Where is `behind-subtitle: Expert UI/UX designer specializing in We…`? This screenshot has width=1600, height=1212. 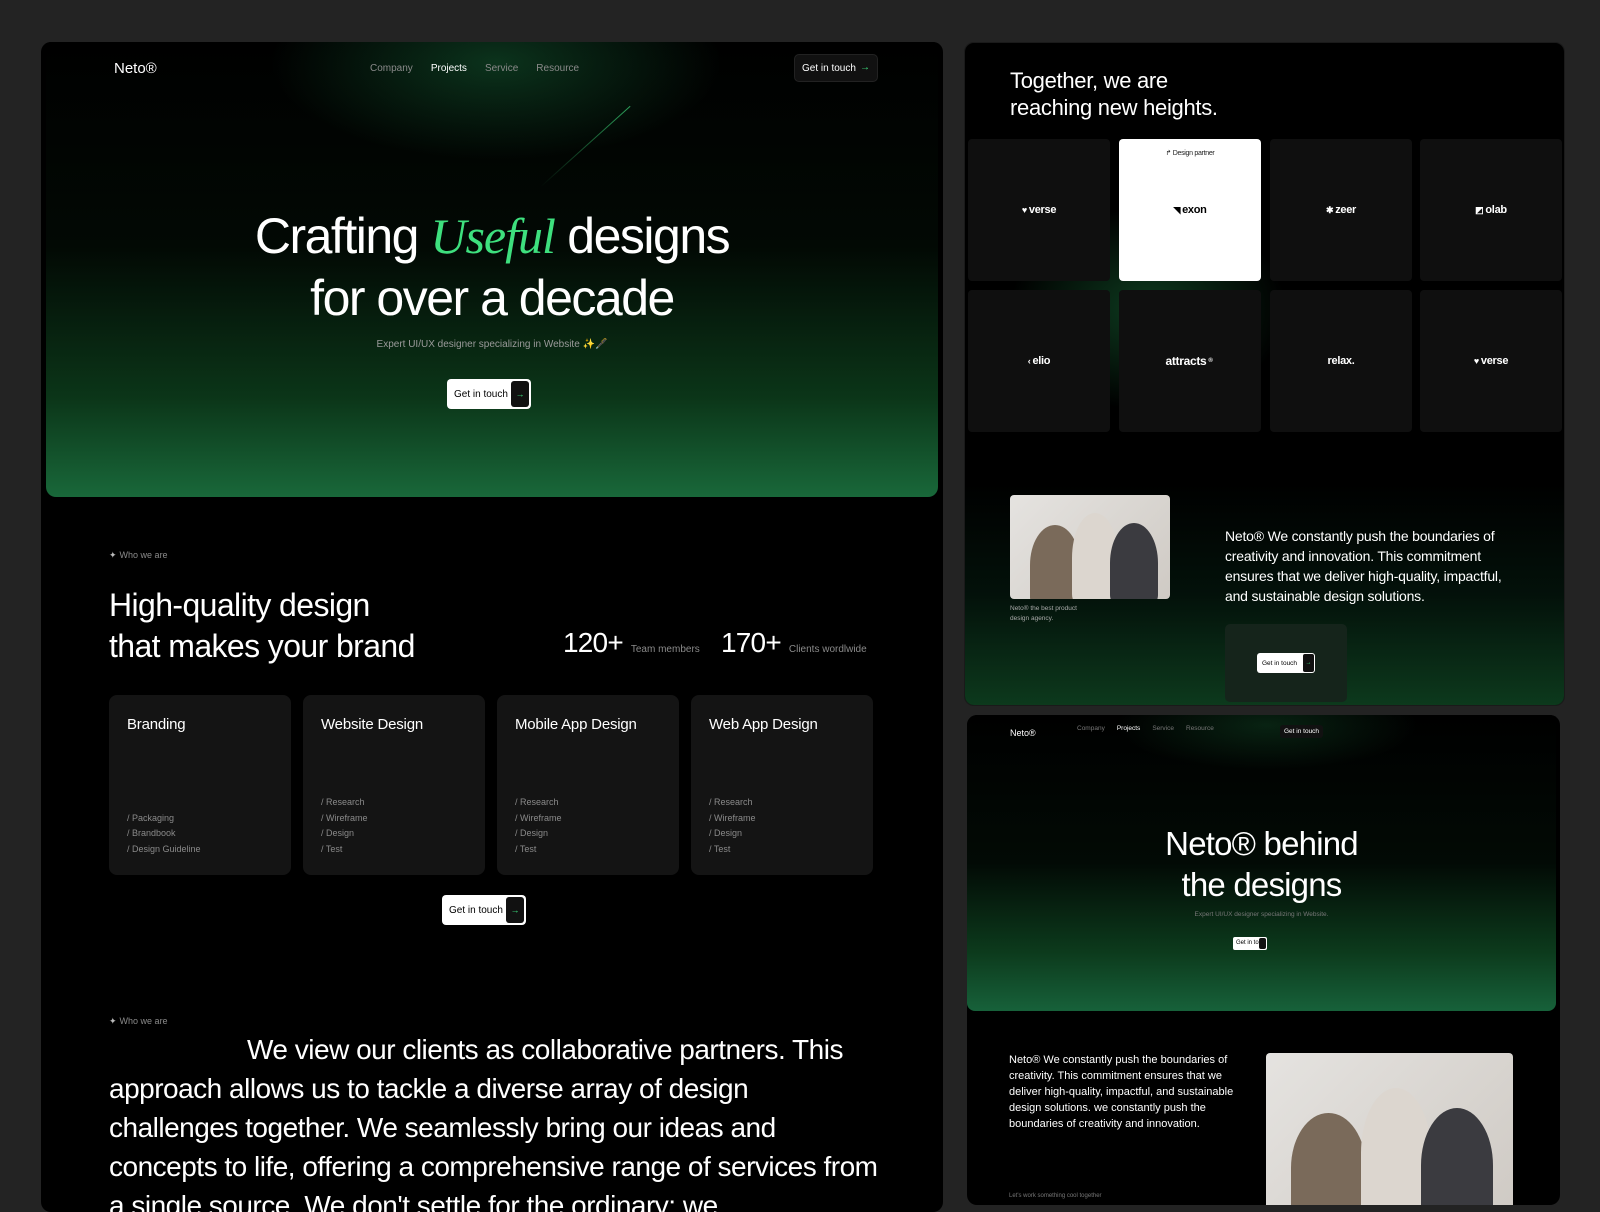
behind-subtitle: Expert UI/UX designer specializing in We… is located at coordinates (1261, 914).